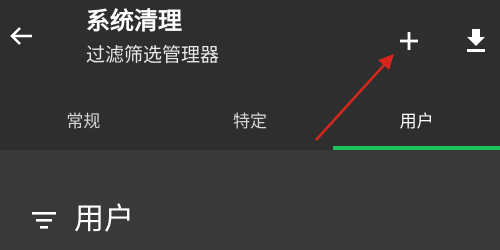 This screenshot has height=250, width=500. I want to click on plus-icon, so click(409, 41).